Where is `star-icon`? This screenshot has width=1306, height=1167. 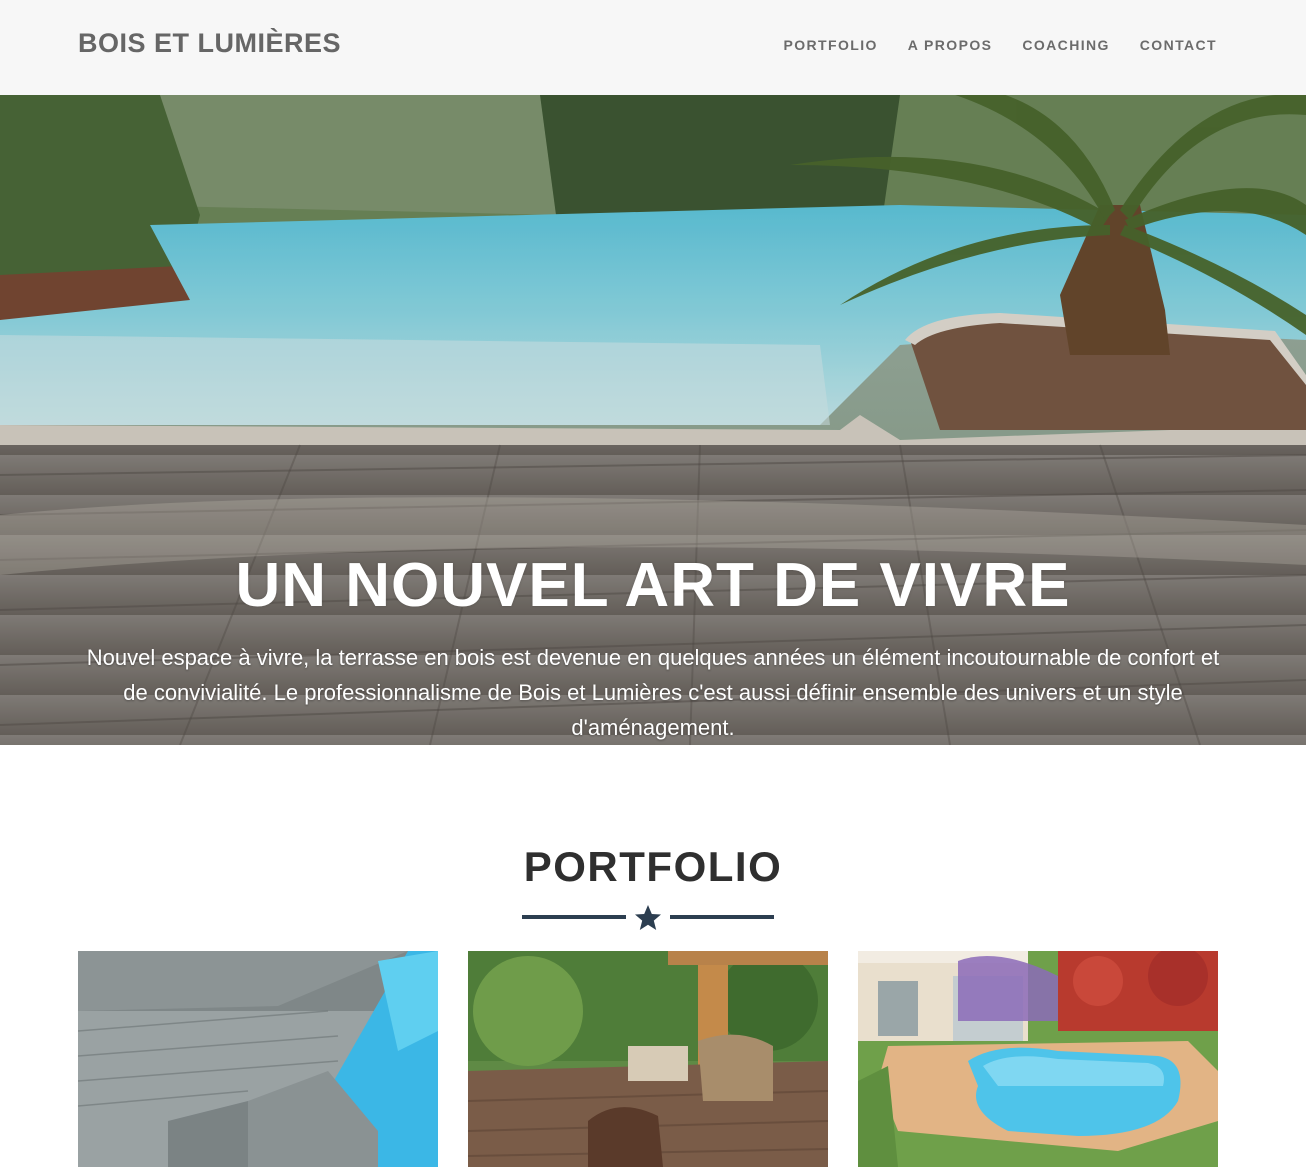 star-icon is located at coordinates (648, 917).